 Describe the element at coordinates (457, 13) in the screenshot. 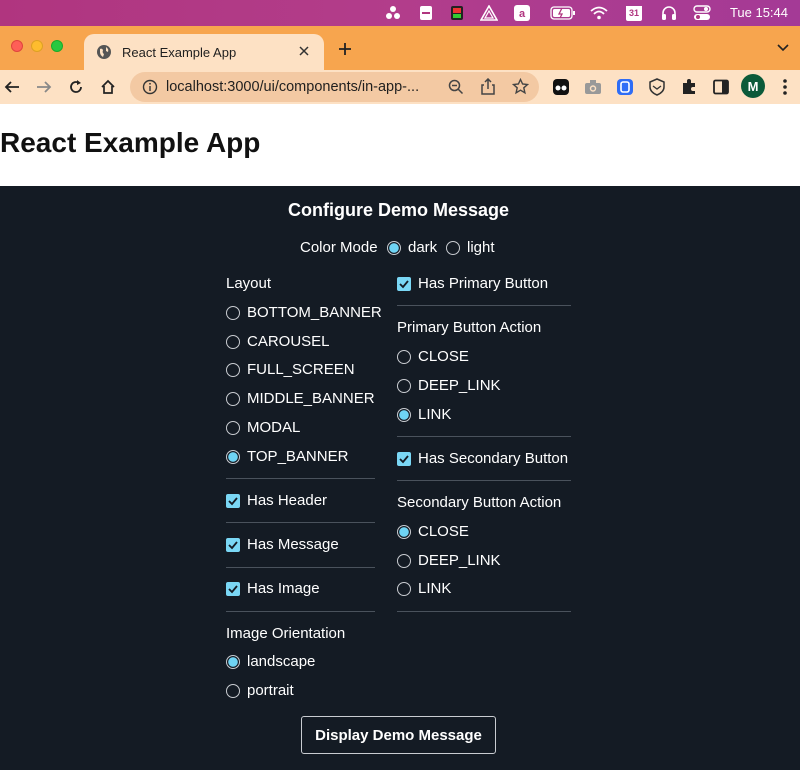

I see `battery-status-icon` at that location.